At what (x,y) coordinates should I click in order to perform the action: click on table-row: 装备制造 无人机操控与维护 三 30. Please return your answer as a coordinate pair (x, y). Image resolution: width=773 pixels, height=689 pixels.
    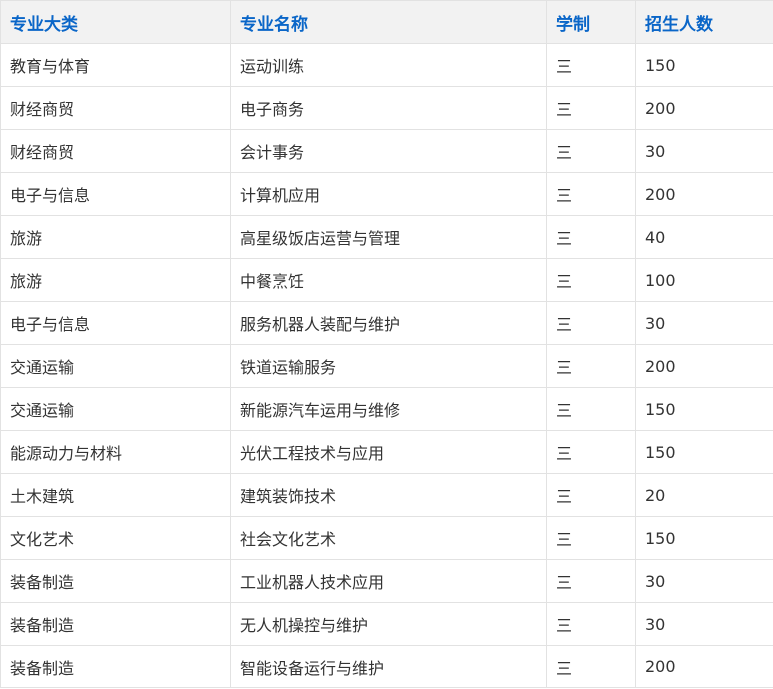
    Looking at the image, I should click on (386, 624).